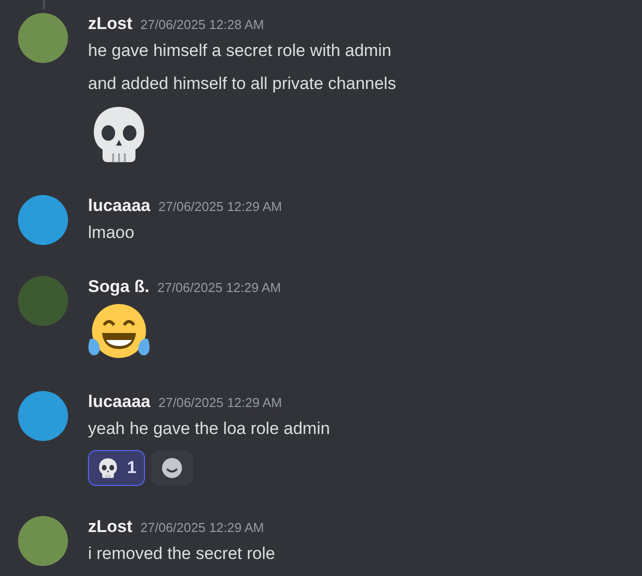  Describe the element at coordinates (202, 25) in the screenshot. I see `timestamp: 27/06/2025 12:28 AM` at that location.